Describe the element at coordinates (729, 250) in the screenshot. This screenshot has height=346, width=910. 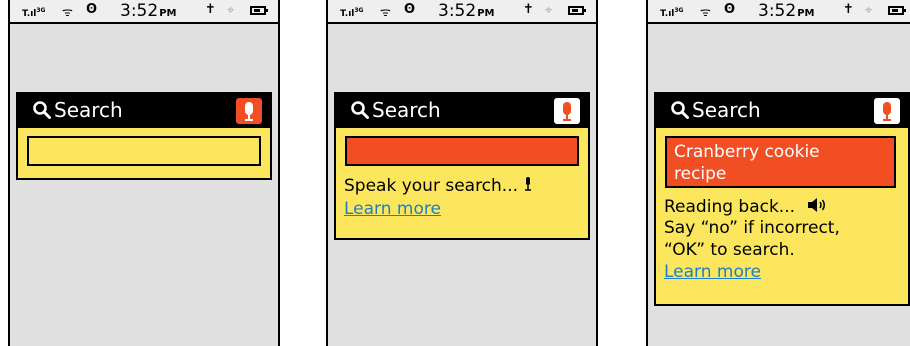
I see `ok-instruction: “OK” to search.` at that location.